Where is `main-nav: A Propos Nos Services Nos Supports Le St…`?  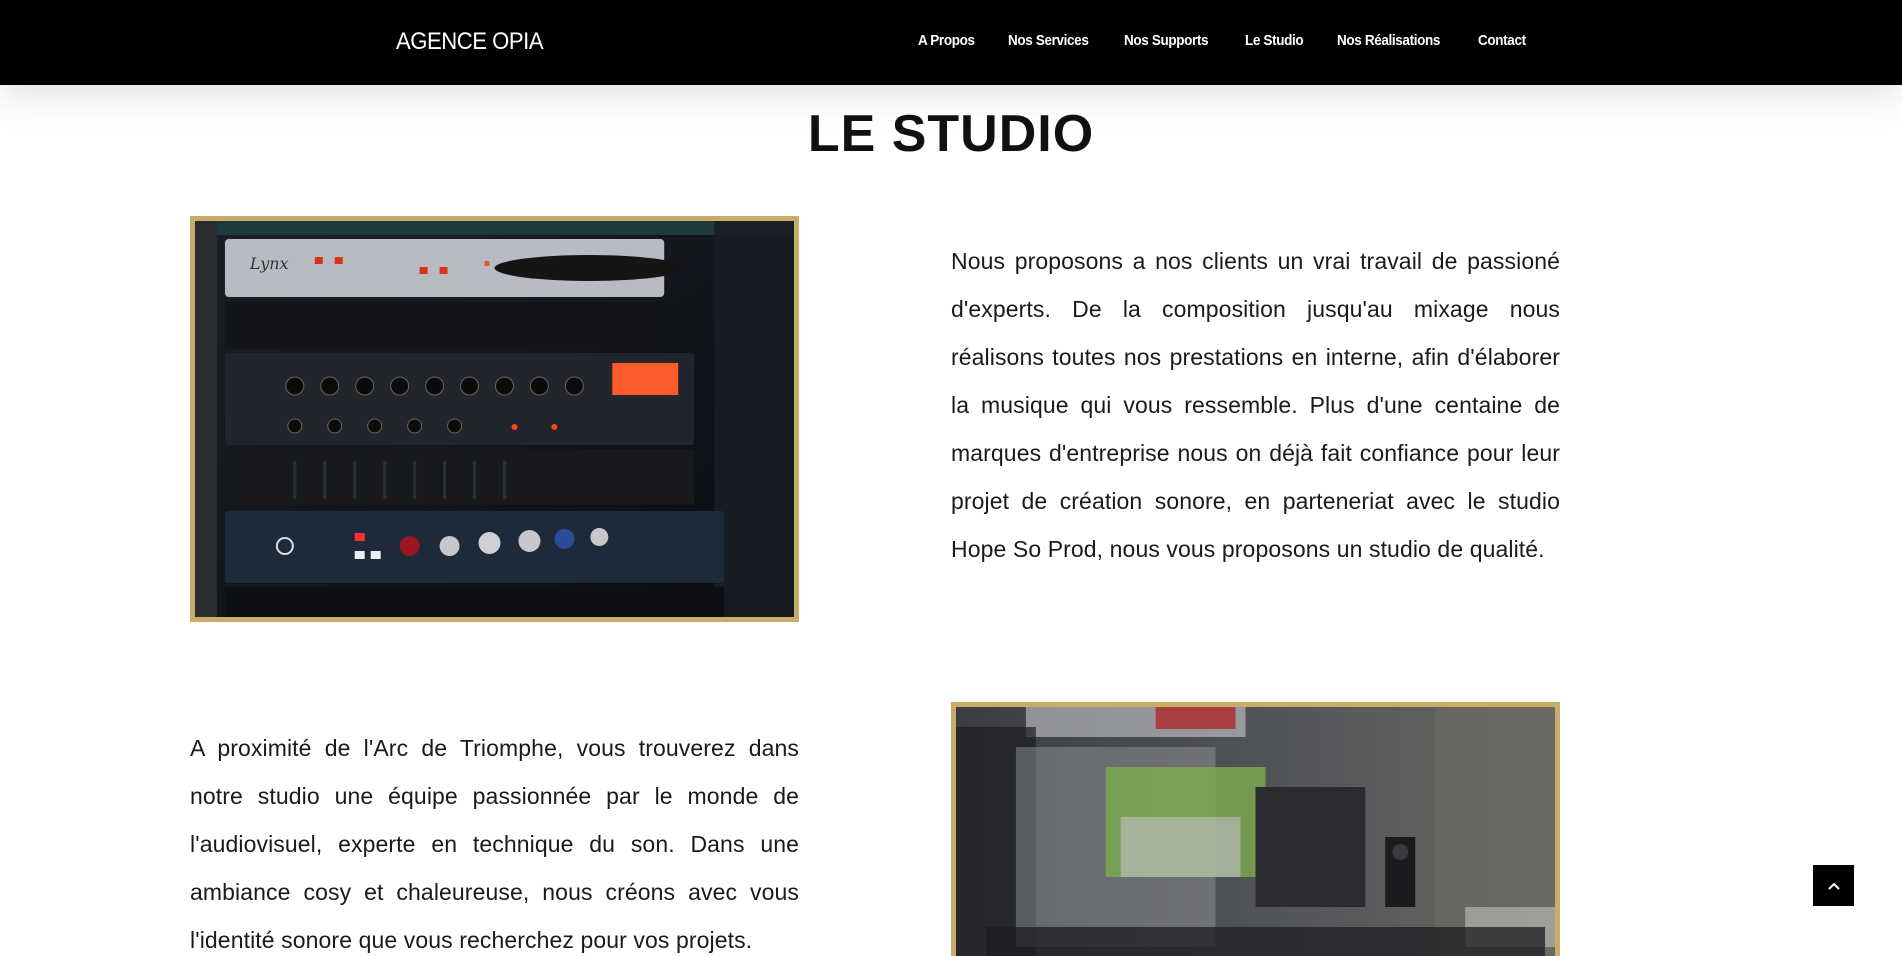
main-nav: A Propos Nos Services Nos Supports Le St… is located at coordinates (1238, 40).